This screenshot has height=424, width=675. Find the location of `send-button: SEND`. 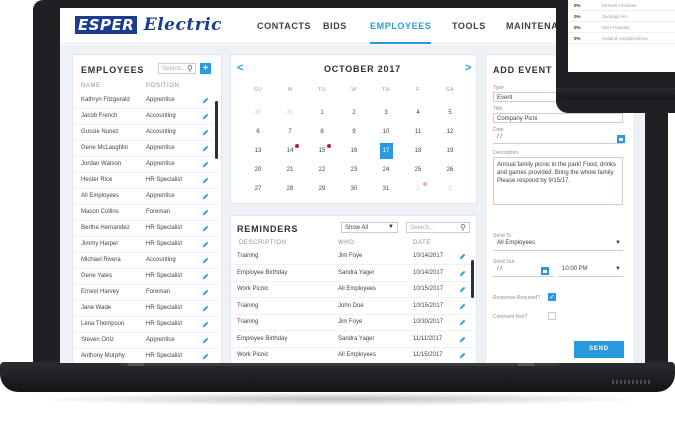

send-button: SEND is located at coordinates (599, 349).